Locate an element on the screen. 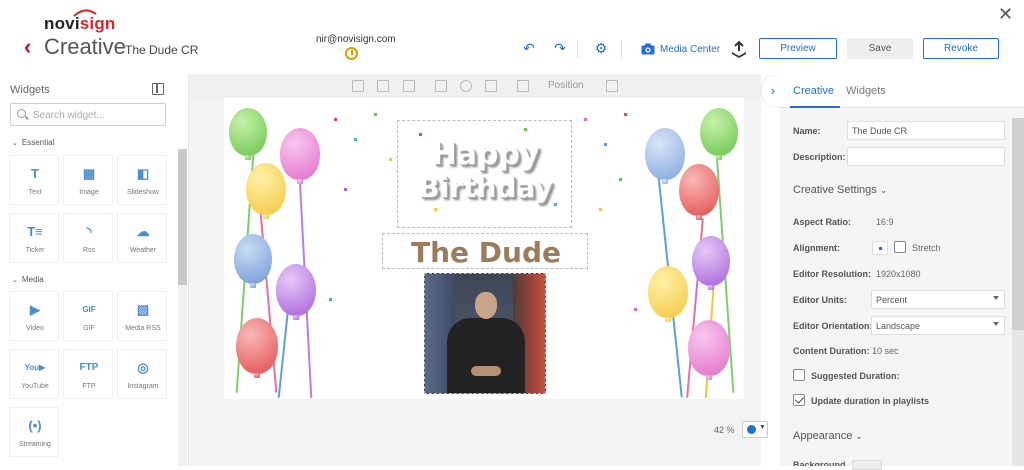 Image resolution: width=1024 pixels, height=470 pixels. distribute-icon is located at coordinates (383, 86).